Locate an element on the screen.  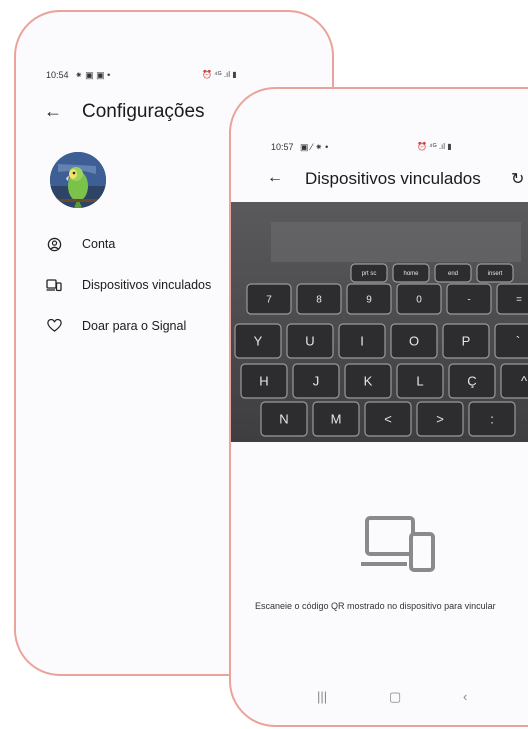
keyboard-key-label: N is located at coordinates (283, 418).